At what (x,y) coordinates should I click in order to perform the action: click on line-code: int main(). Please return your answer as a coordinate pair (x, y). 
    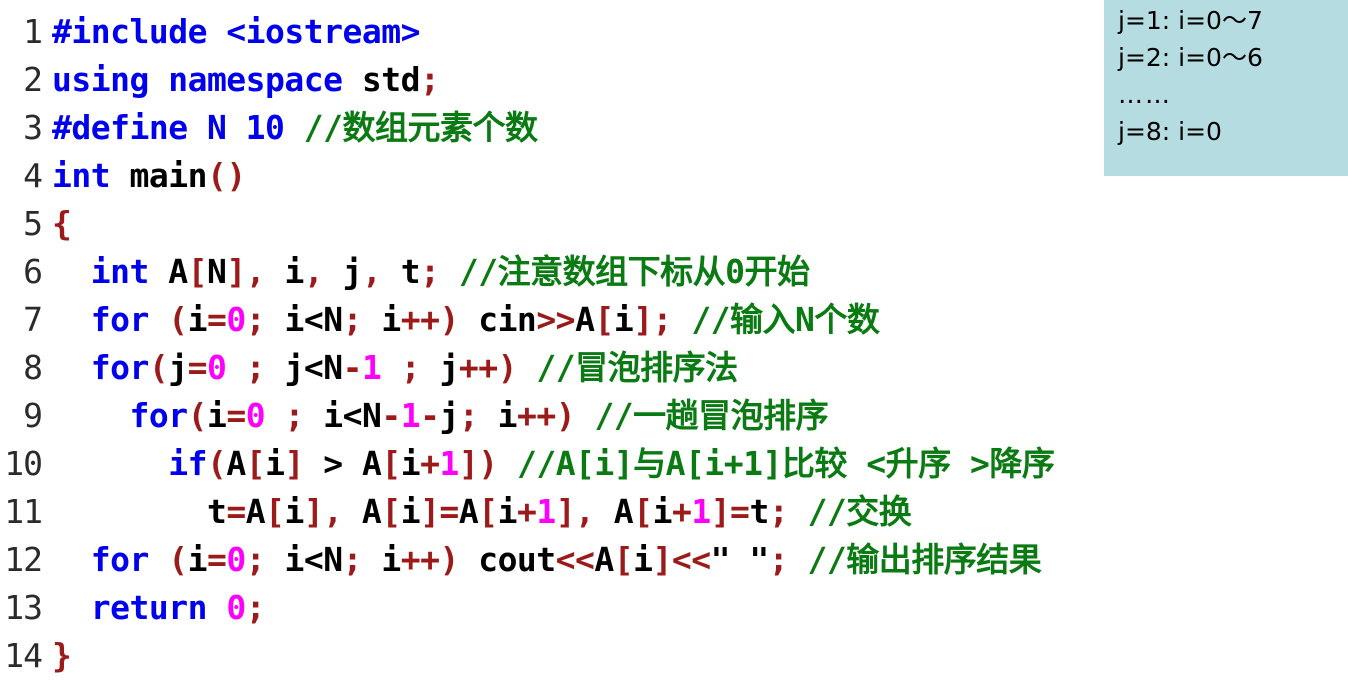
    Looking at the image, I should click on (149, 176).